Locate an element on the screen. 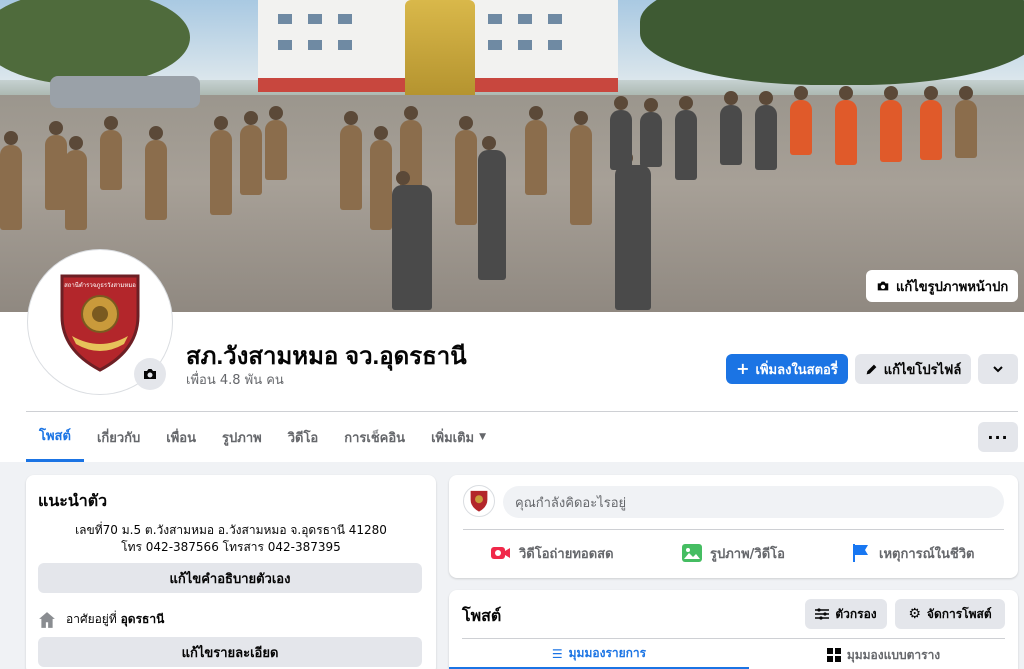 Image resolution: width=1024 pixels, height=669 pixels. live-video-button: วิดีโอถ่ายทอดสด is located at coordinates (552, 553).